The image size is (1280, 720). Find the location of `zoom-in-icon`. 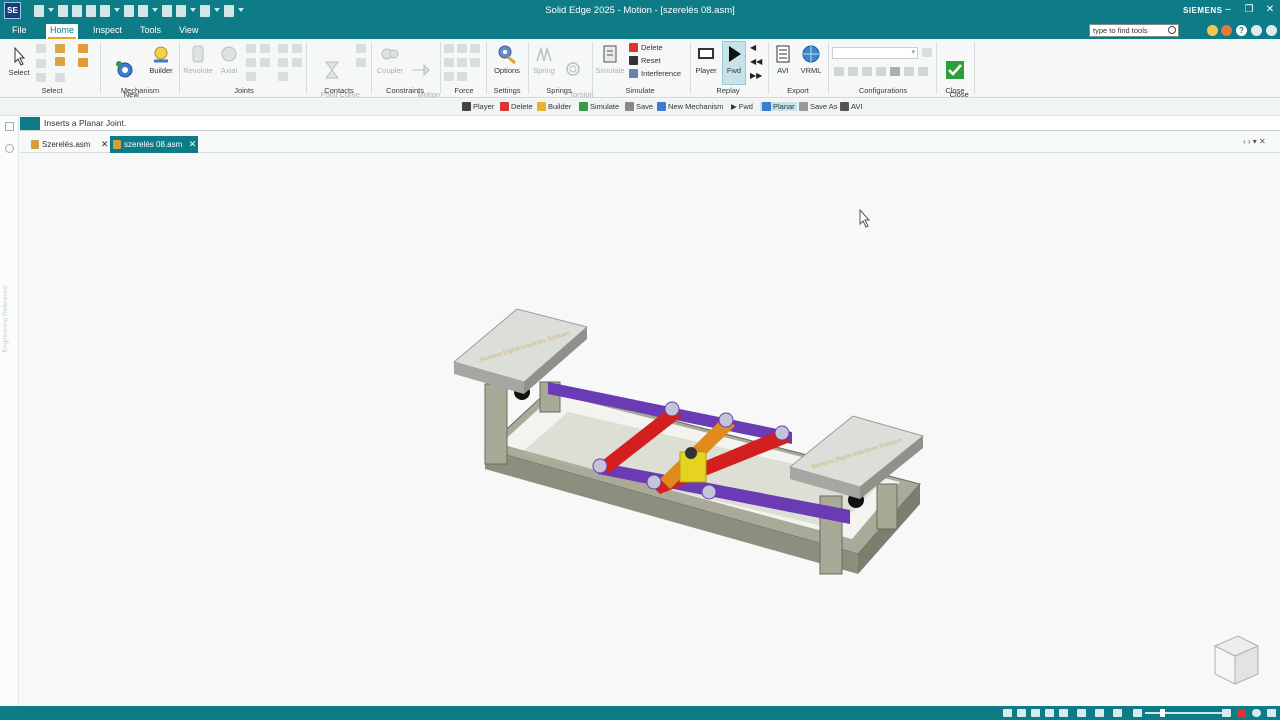

zoom-in-icon is located at coordinates (1226, 713).